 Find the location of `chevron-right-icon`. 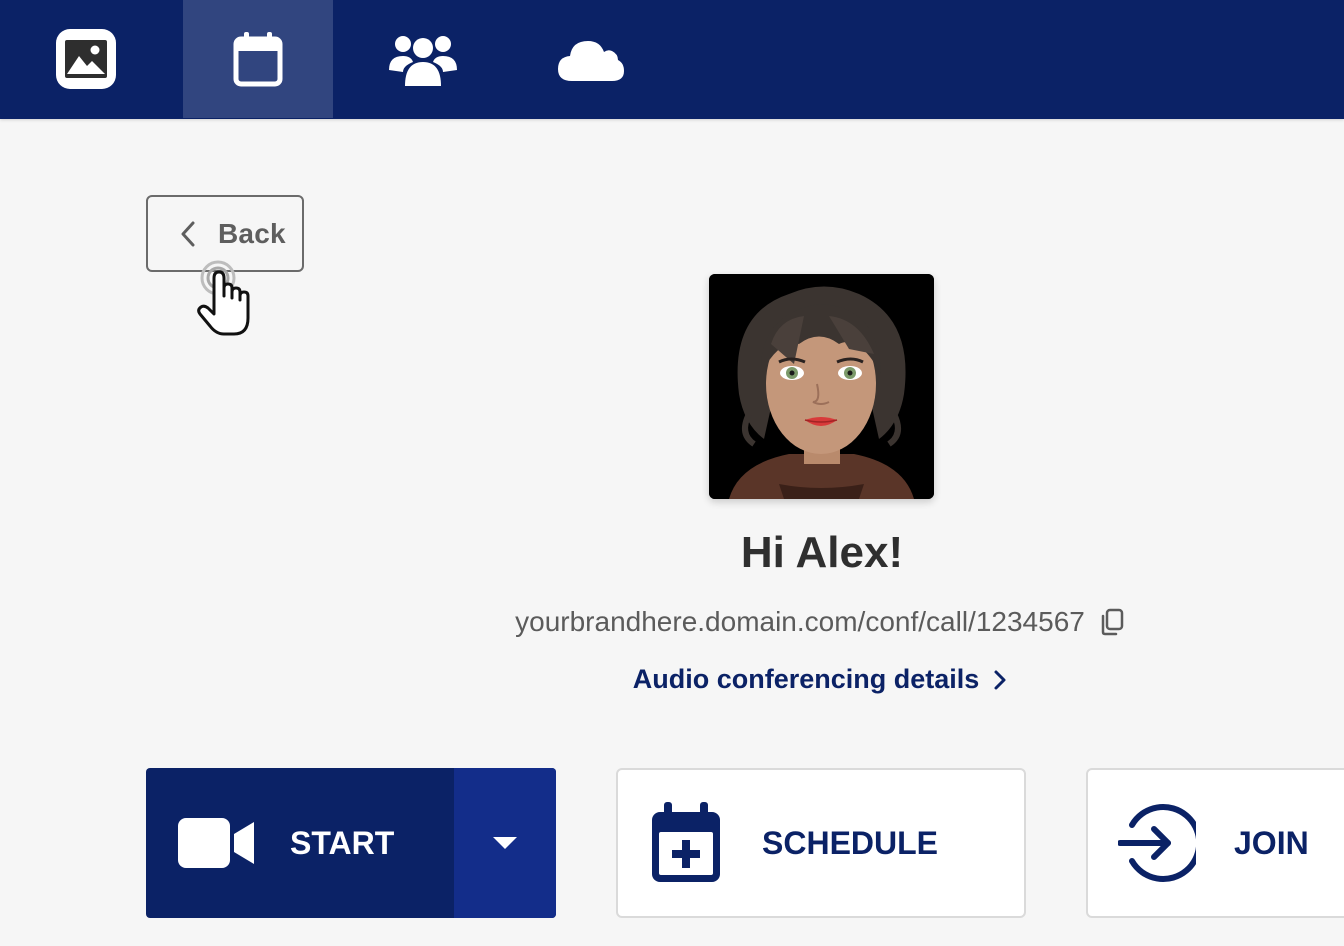

chevron-right-icon is located at coordinates (1000, 679).